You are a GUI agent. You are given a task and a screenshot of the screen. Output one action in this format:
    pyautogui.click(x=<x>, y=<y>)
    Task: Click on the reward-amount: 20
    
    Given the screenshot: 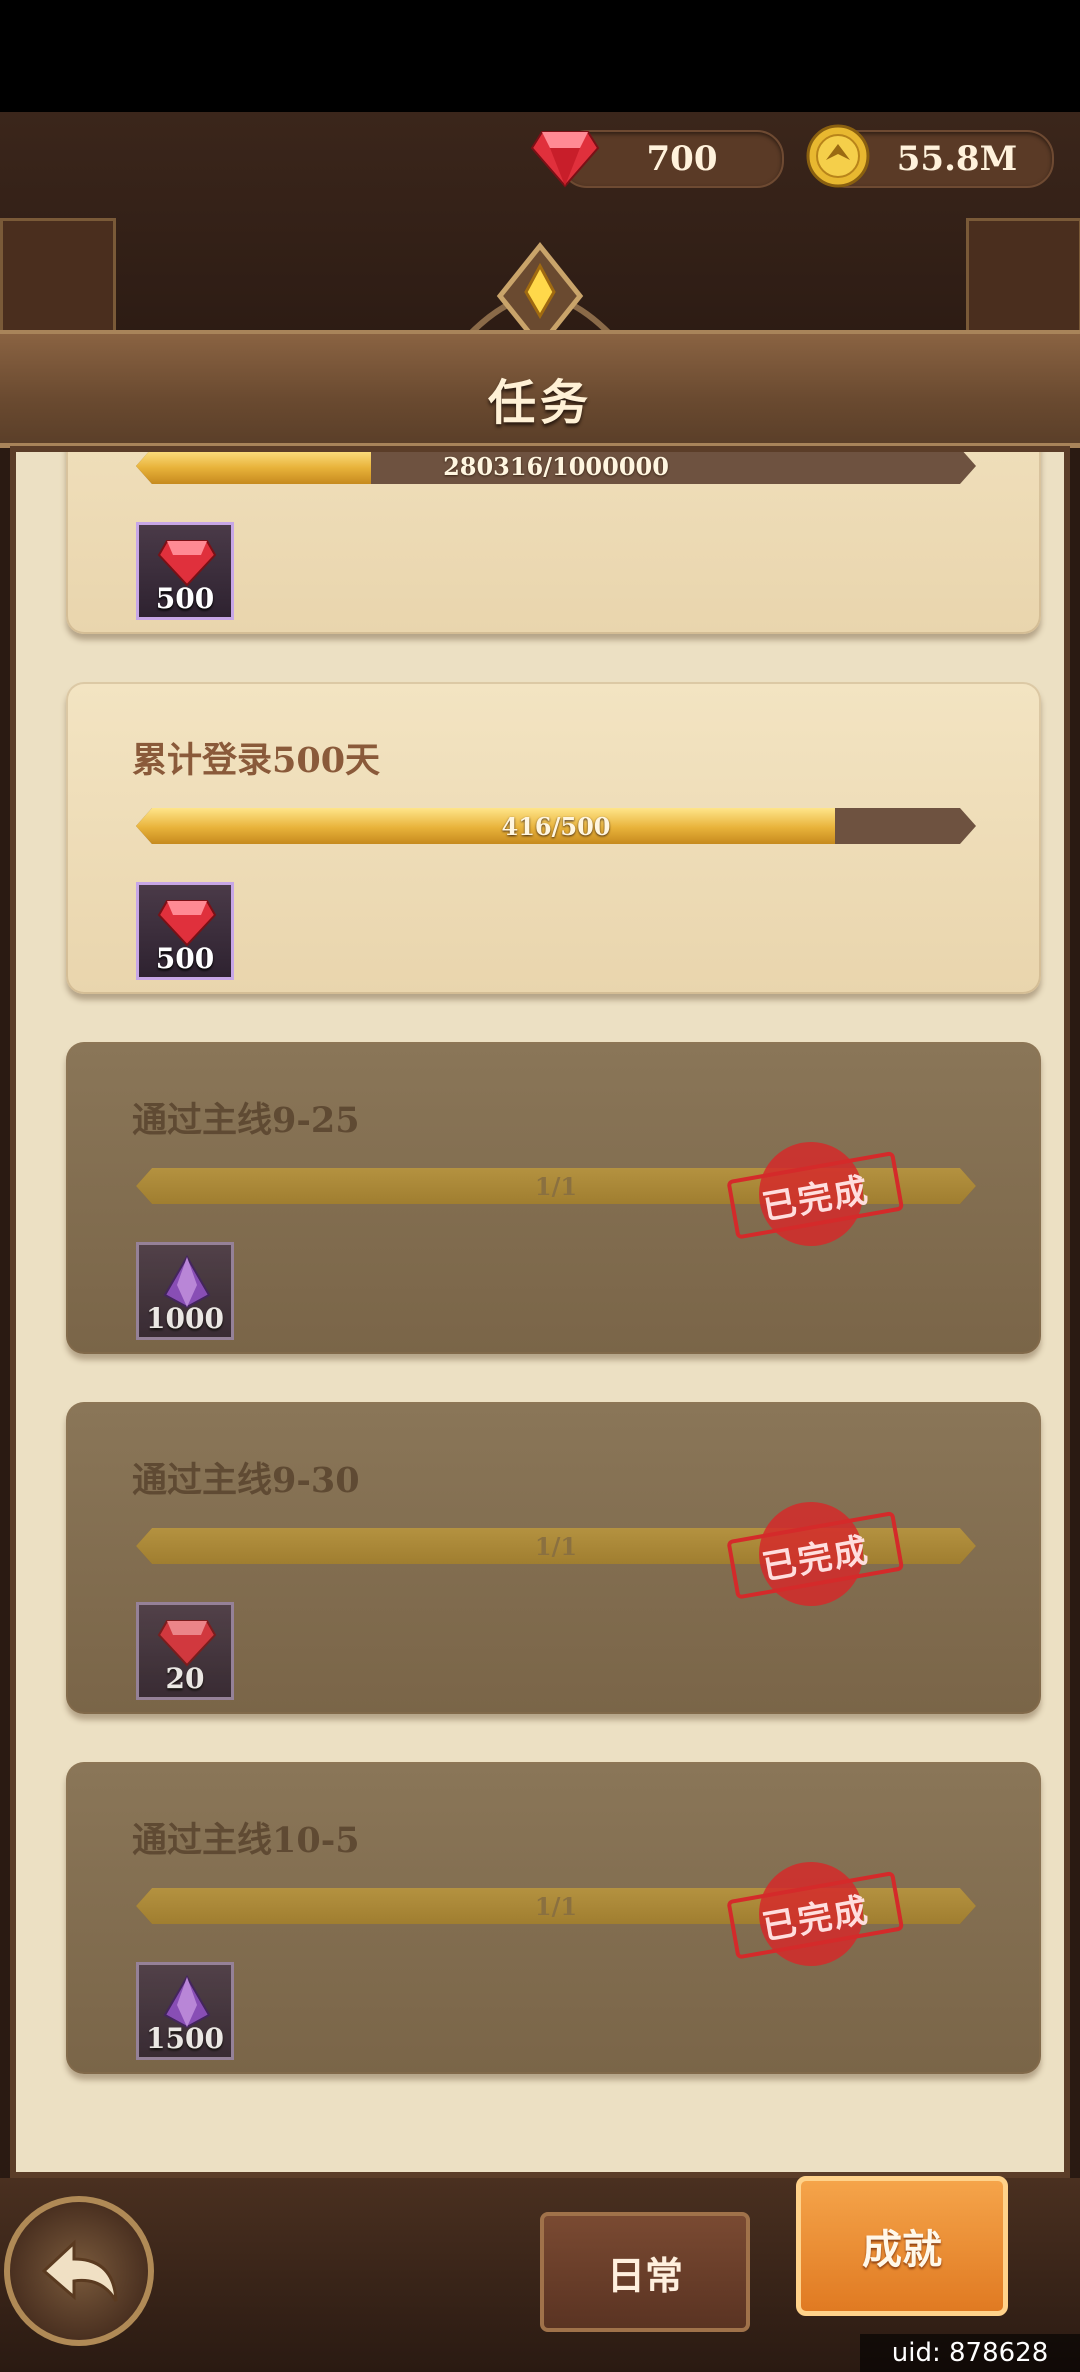 What is the action you would take?
    pyautogui.click(x=185, y=1678)
    